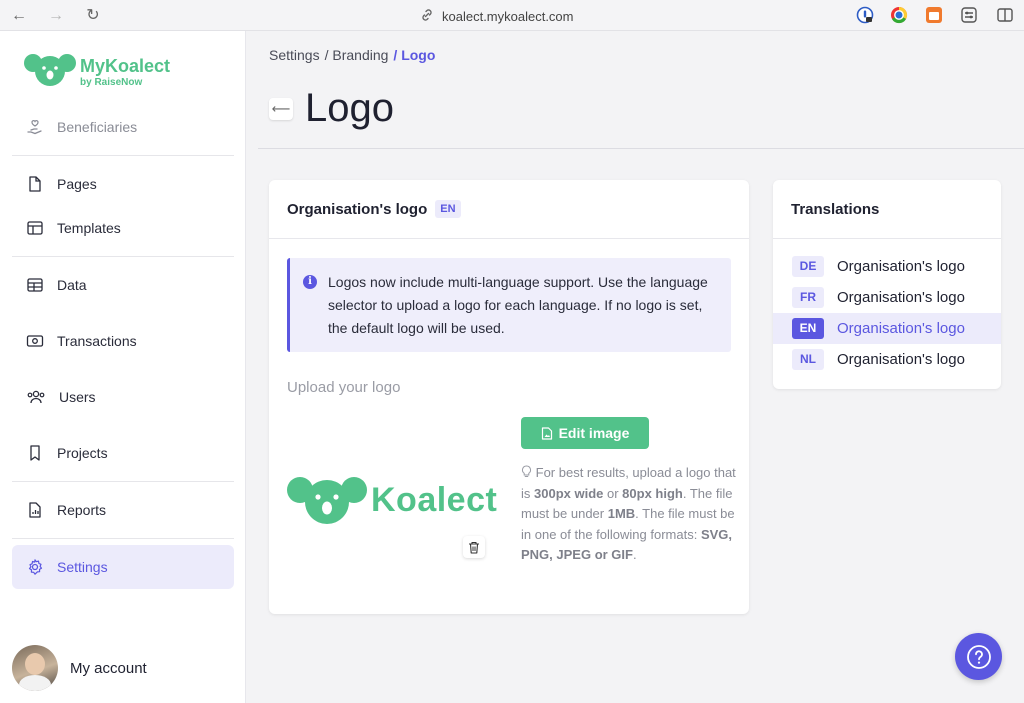  I want to click on delete-logo-button, so click(474, 547).